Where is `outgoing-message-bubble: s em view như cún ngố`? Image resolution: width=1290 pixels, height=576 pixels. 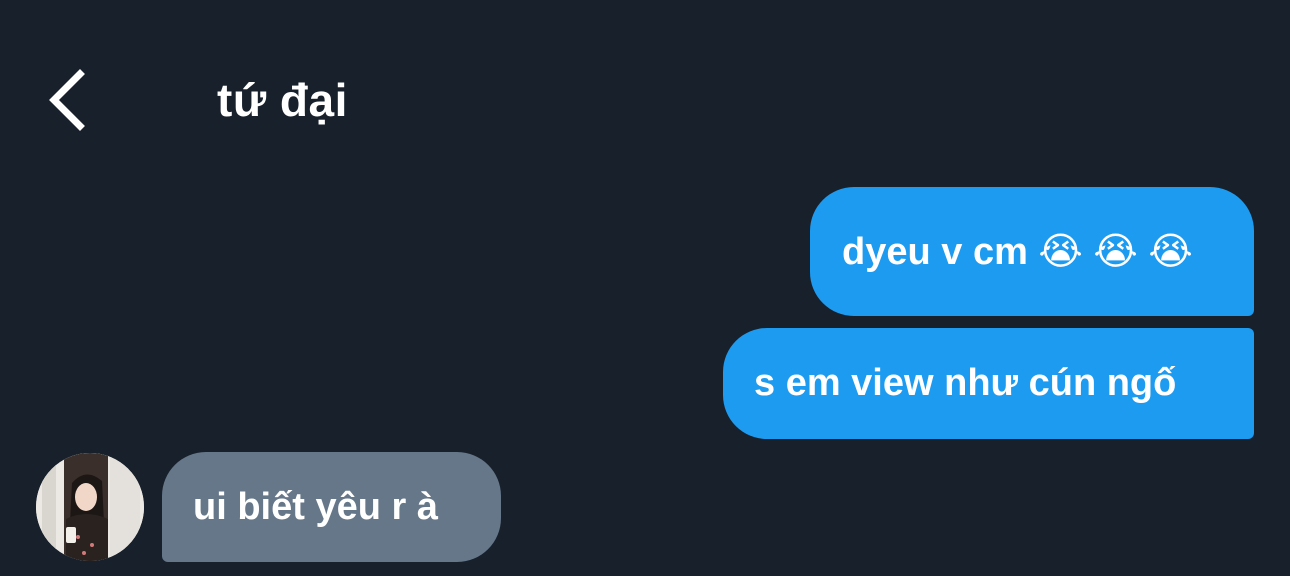
outgoing-message-bubble: s em view như cún ngố is located at coordinates (988, 383).